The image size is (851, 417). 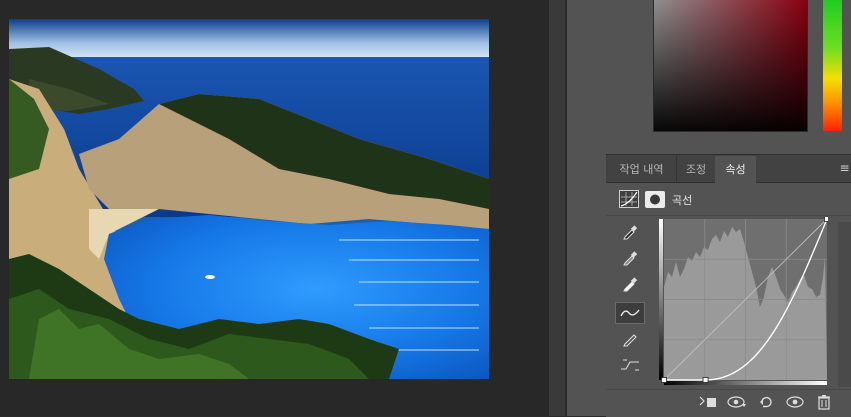 I want to click on trash-glyph, so click(x=824, y=402).